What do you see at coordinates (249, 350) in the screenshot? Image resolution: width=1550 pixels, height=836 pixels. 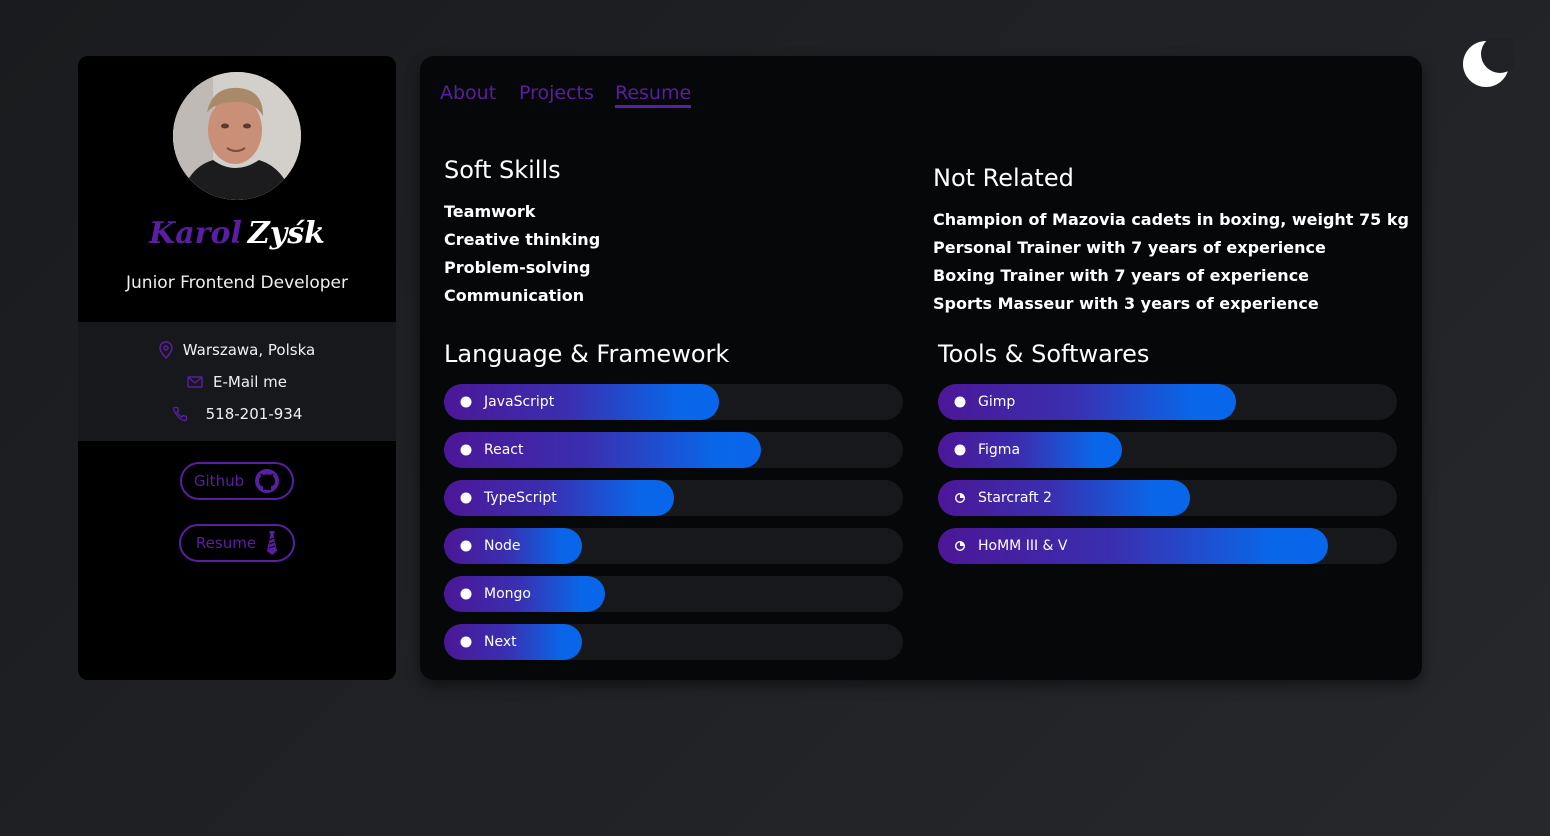 I see `location-text: Warszawa, Polska` at bounding box center [249, 350].